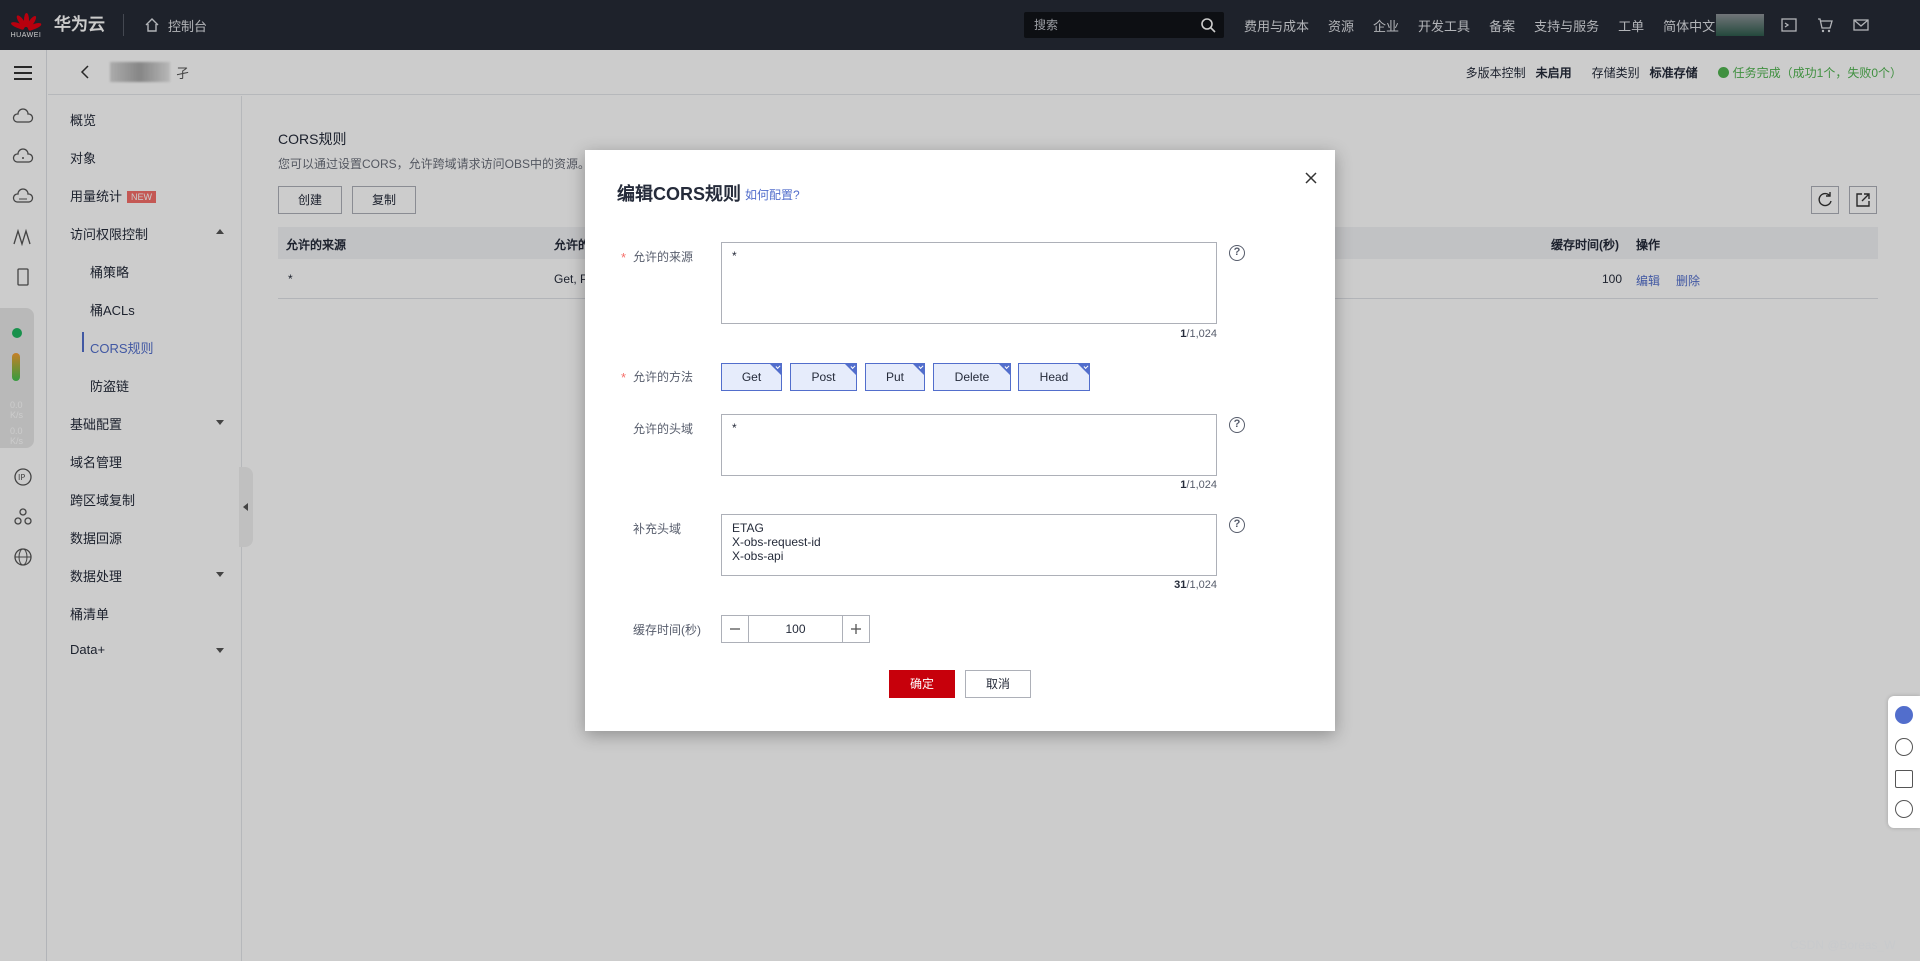 The image size is (1920, 961). I want to click on expose-headers-textarea: ETAG X-obs-request-id X-obs-api, so click(969, 545).